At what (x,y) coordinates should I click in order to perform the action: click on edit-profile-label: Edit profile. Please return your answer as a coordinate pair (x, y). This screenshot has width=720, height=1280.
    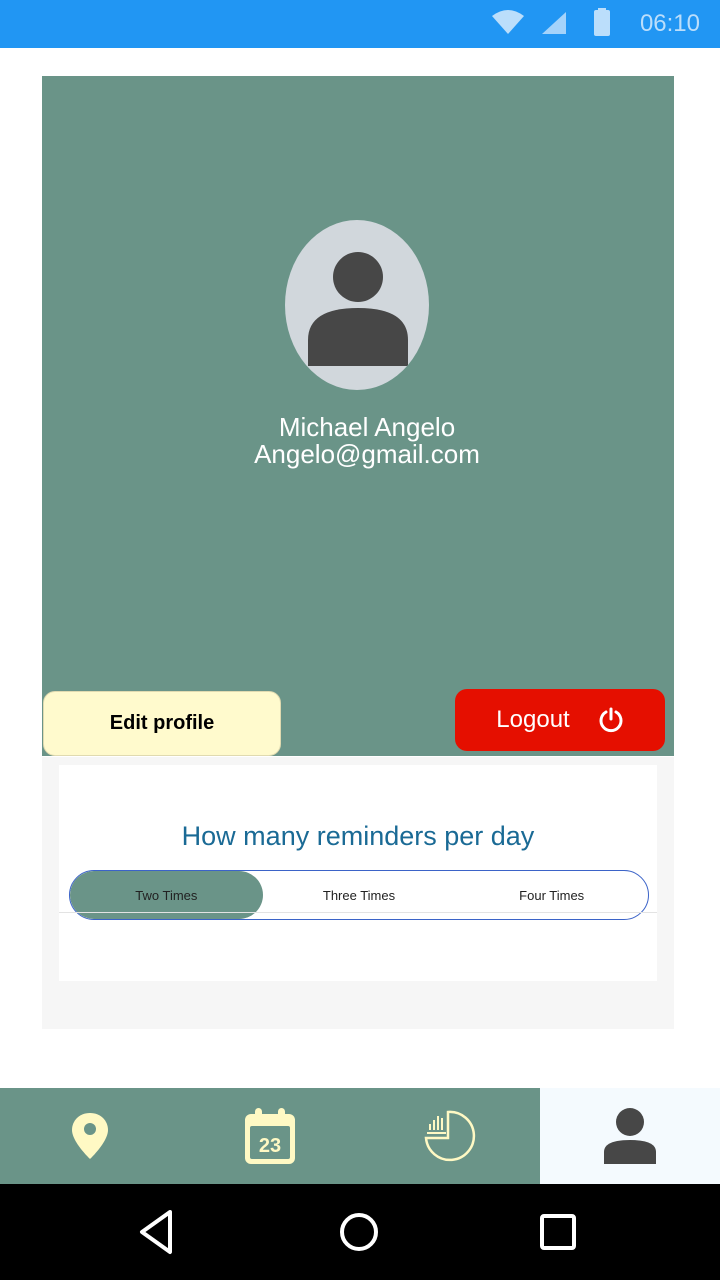
    Looking at the image, I should click on (162, 723).